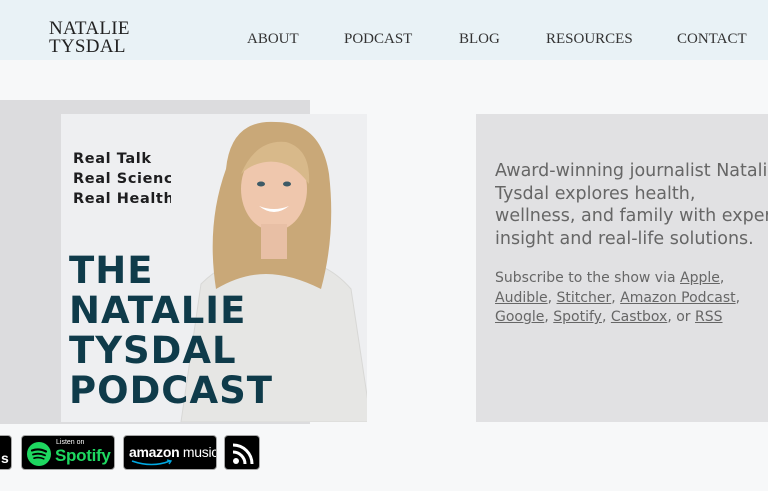  Describe the element at coordinates (521, 298) in the screenshot. I see `subscribe-link-audible: Audible` at that location.